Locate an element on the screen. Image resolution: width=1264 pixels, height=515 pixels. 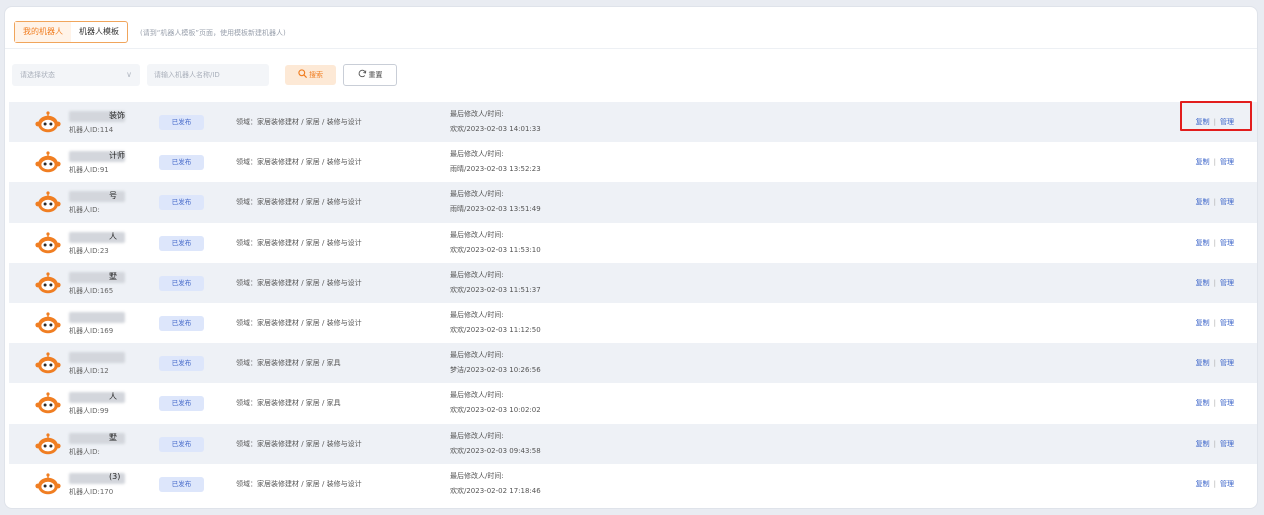
filter-bar: 请选择状态 ∨ 搜索 重置 is located at coordinates (631, 76).